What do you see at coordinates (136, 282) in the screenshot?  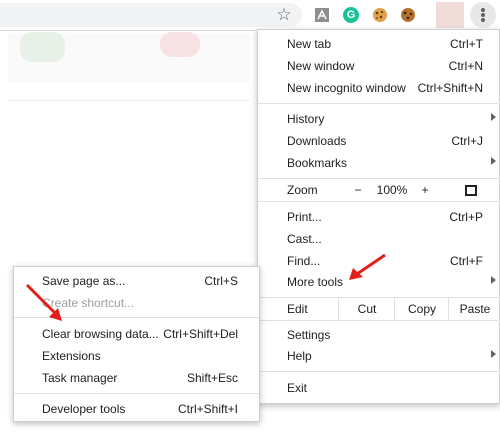 I see `menu-item-save-page: Save page as... Ctrl+S` at bounding box center [136, 282].